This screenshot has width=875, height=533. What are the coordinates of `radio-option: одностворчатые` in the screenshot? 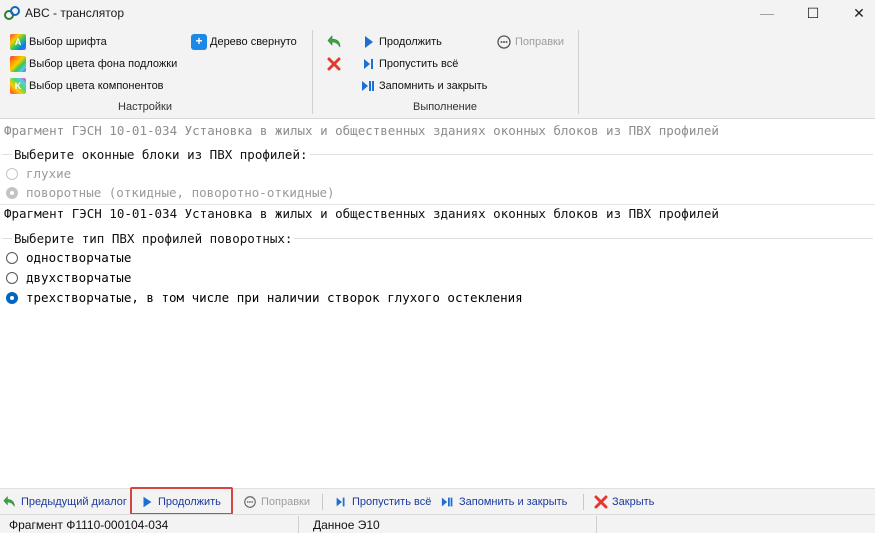 It's located at (68, 257).